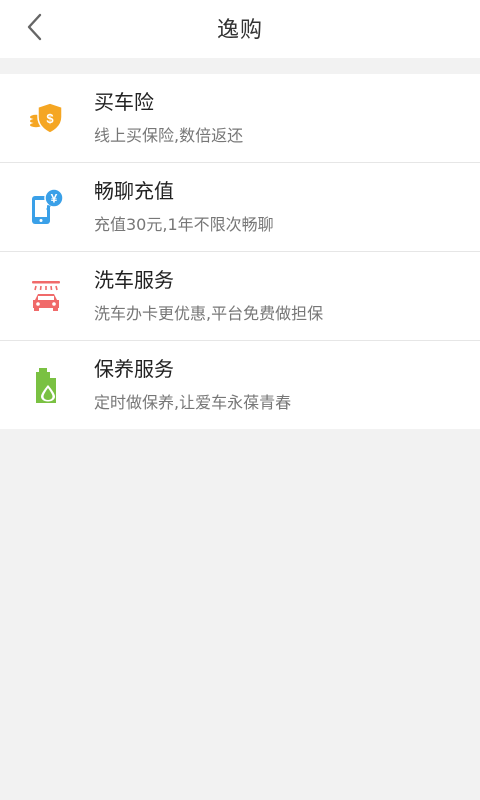 The width and height of the screenshot is (480, 800). I want to click on insurance-shield-icon: $, so click(46, 118).